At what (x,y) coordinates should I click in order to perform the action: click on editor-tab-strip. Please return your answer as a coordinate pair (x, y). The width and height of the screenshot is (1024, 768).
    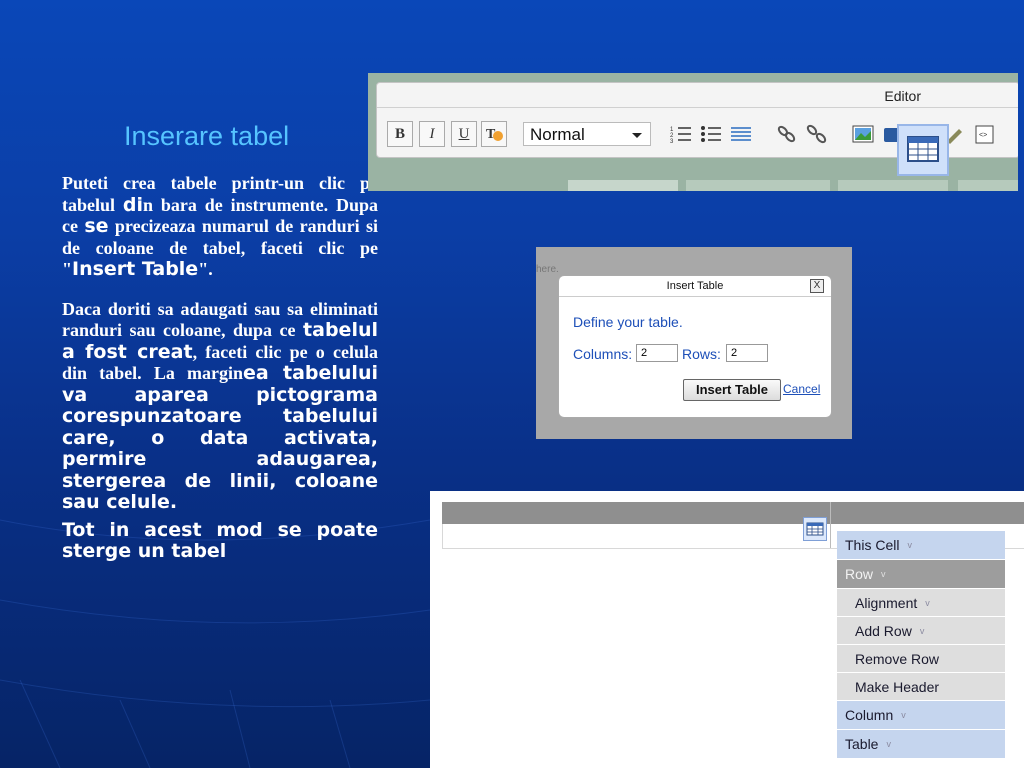
    Looking at the image, I should click on (693, 185).